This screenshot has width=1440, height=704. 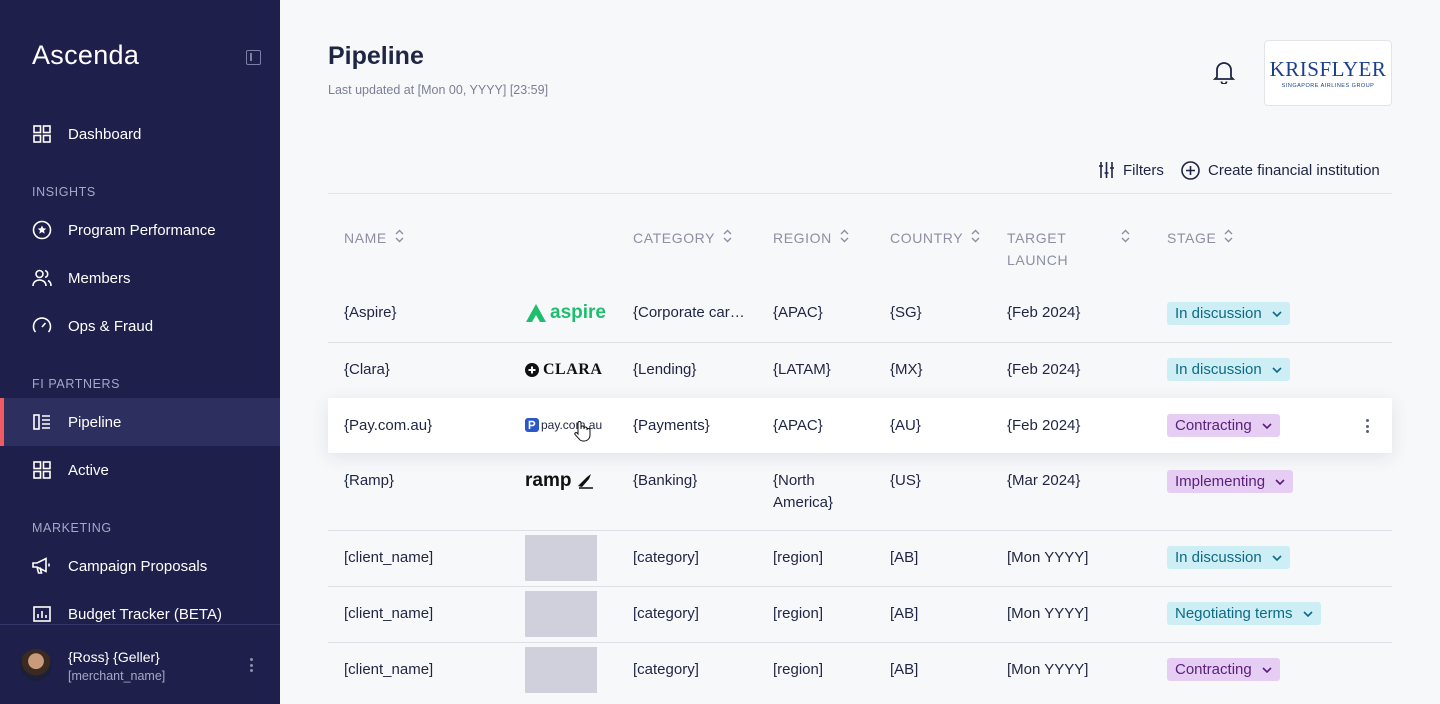 What do you see at coordinates (674, 238) in the screenshot?
I see `column-header-label: CATEGORY` at bounding box center [674, 238].